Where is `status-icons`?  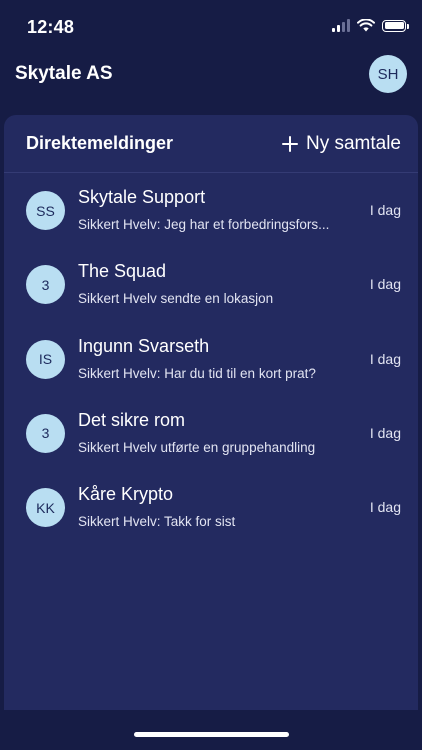 status-icons is located at coordinates (370, 25).